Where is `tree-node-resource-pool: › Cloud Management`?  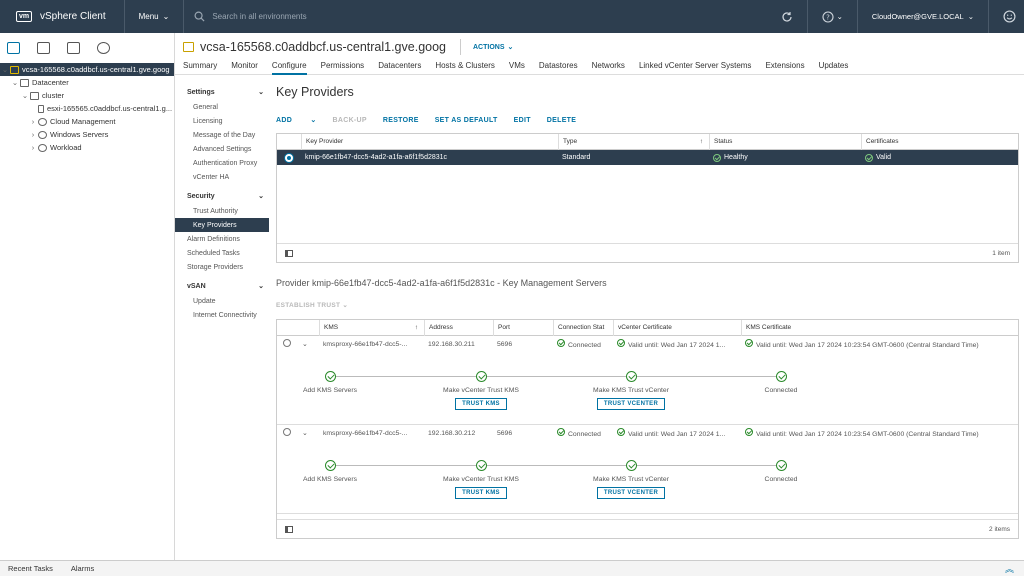 tree-node-resource-pool: › Cloud Management is located at coordinates (87, 121).